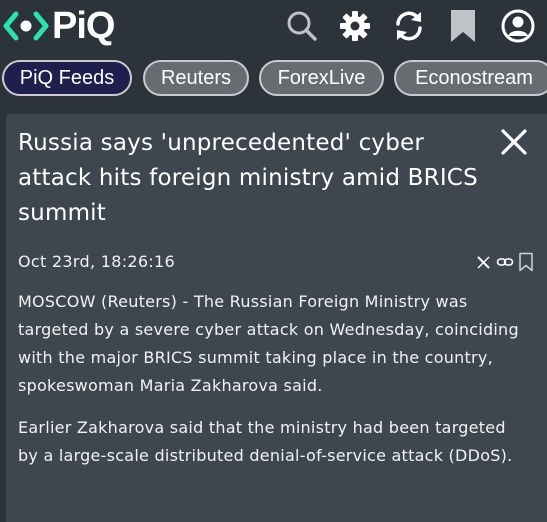 The height and width of the screenshot is (522, 547). I want to click on copy-link-button, so click(505, 262).